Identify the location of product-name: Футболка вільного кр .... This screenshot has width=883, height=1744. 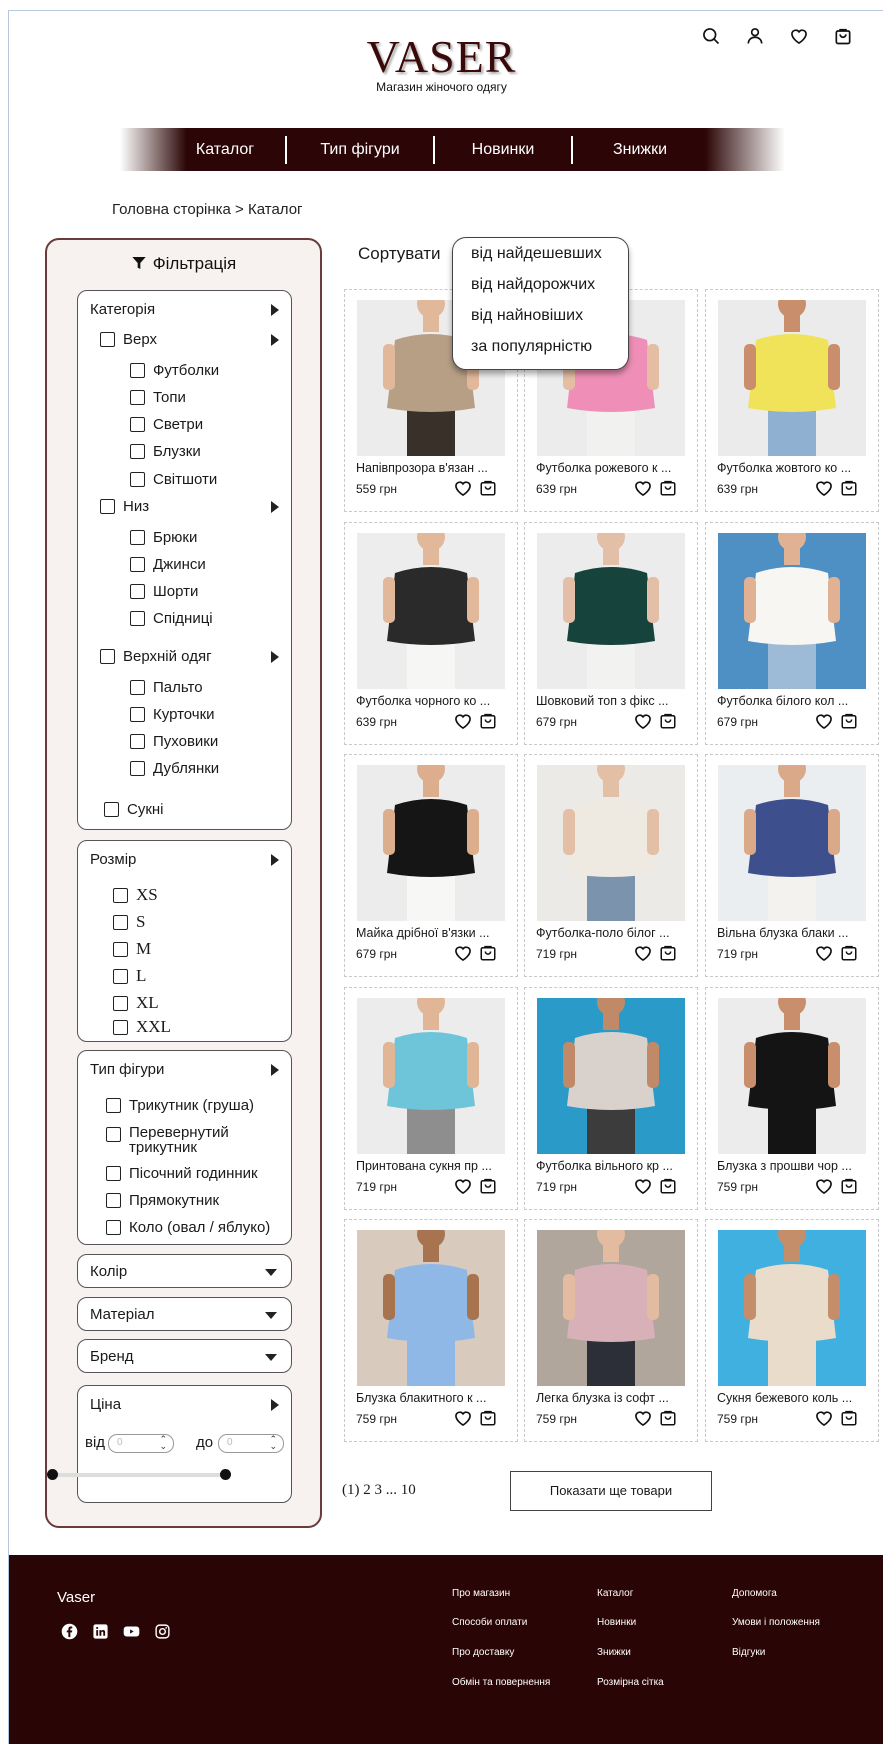
(616, 1166).